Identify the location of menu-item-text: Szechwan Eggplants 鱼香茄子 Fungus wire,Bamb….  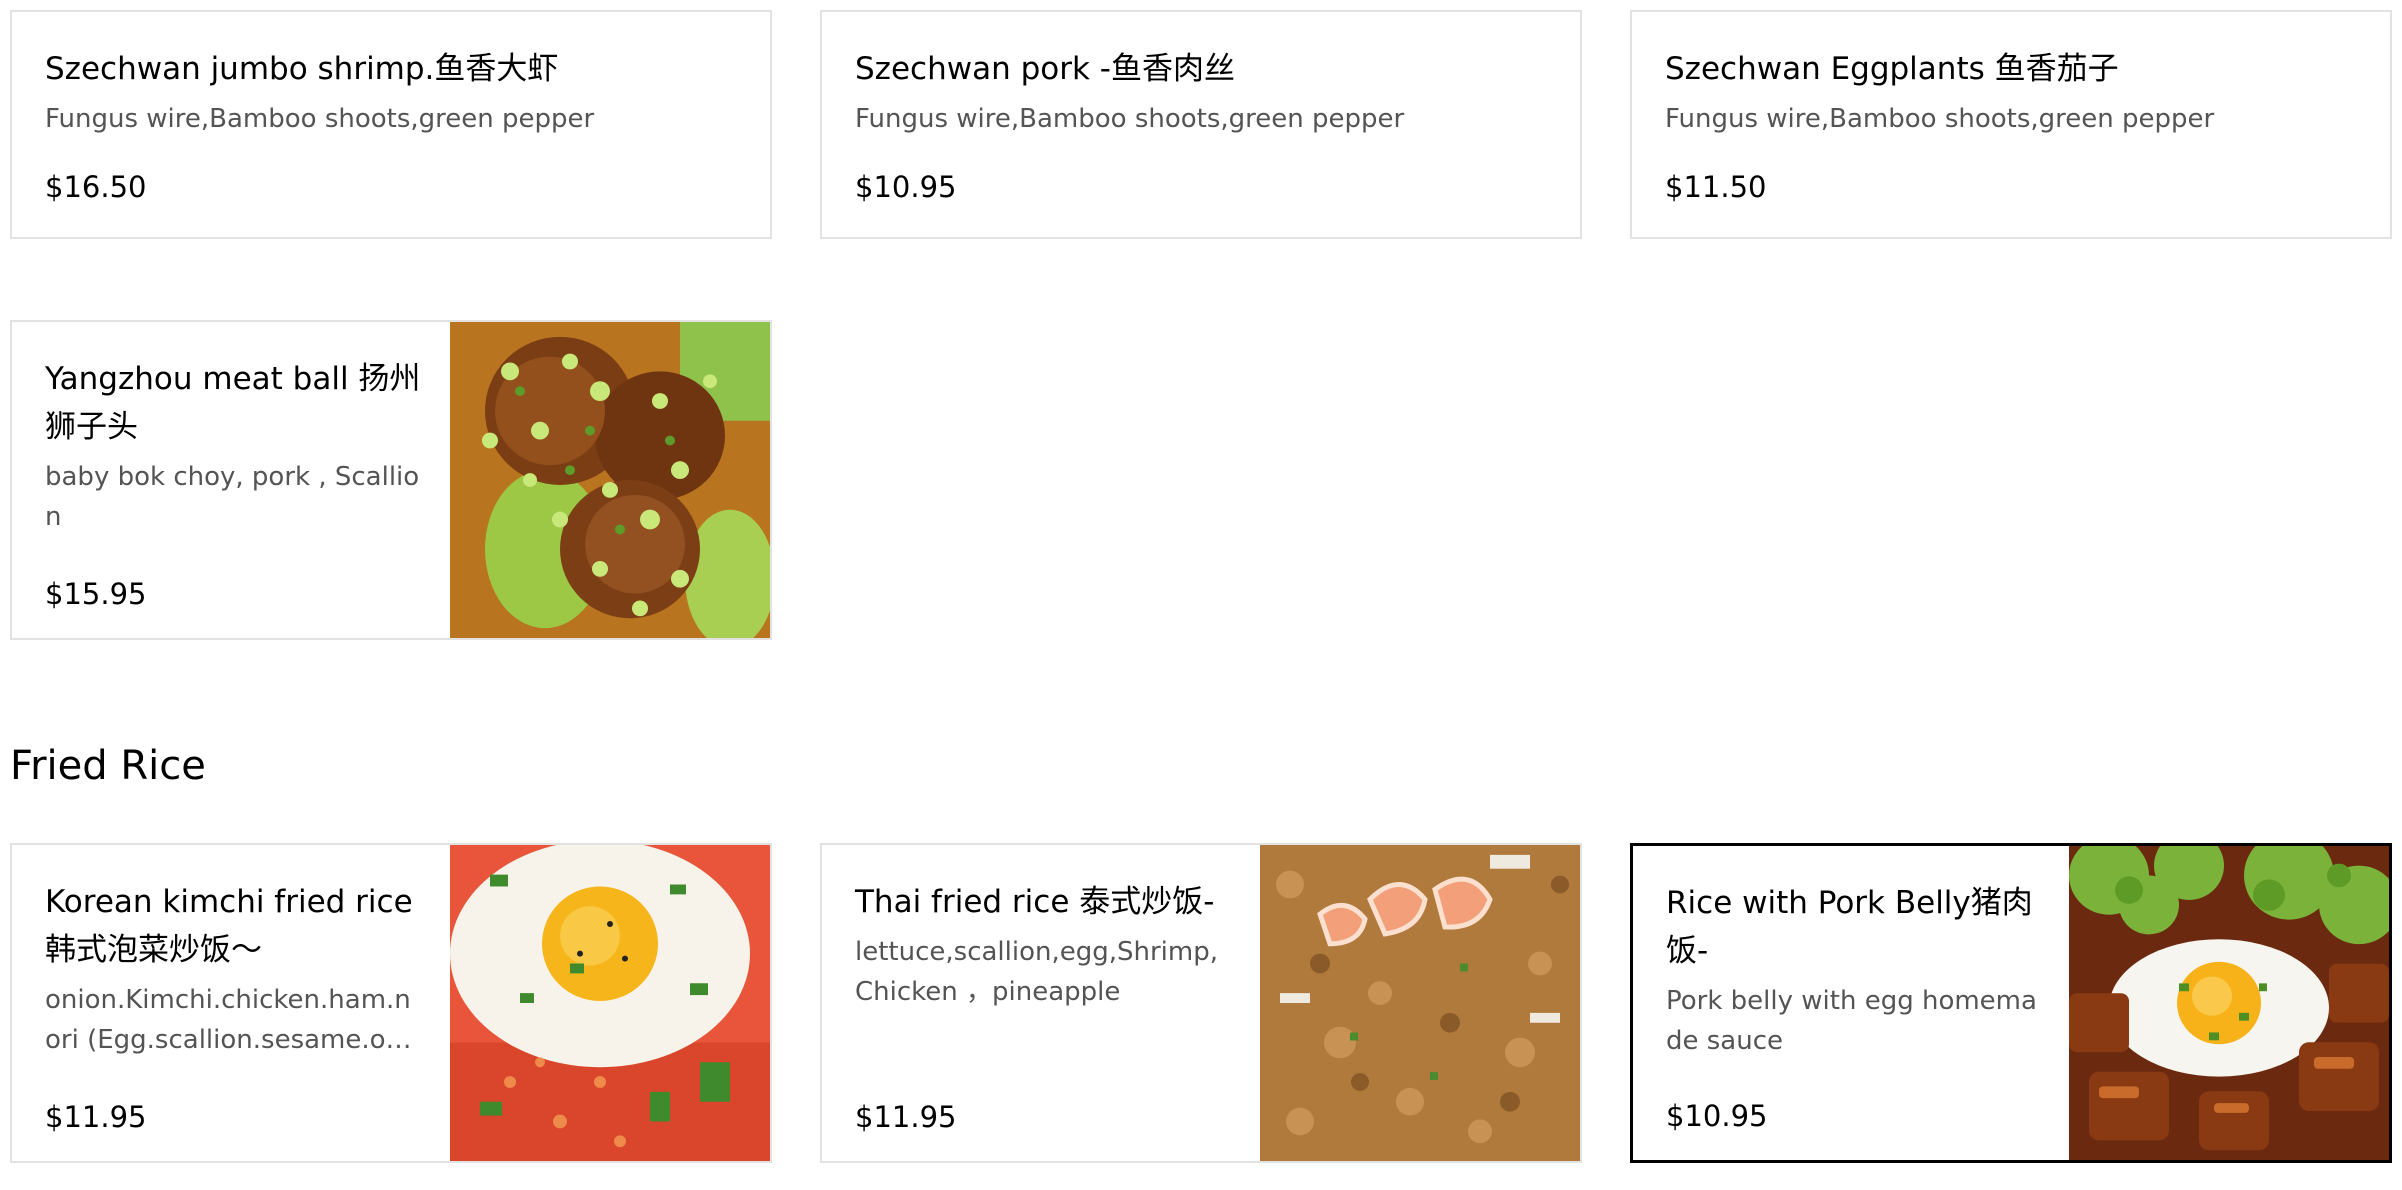
(2011, 129).